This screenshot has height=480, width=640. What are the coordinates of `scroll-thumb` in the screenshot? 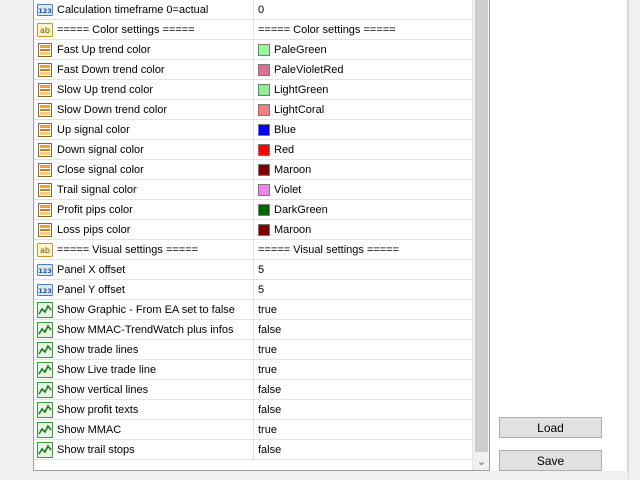 It's located at (481, 226).